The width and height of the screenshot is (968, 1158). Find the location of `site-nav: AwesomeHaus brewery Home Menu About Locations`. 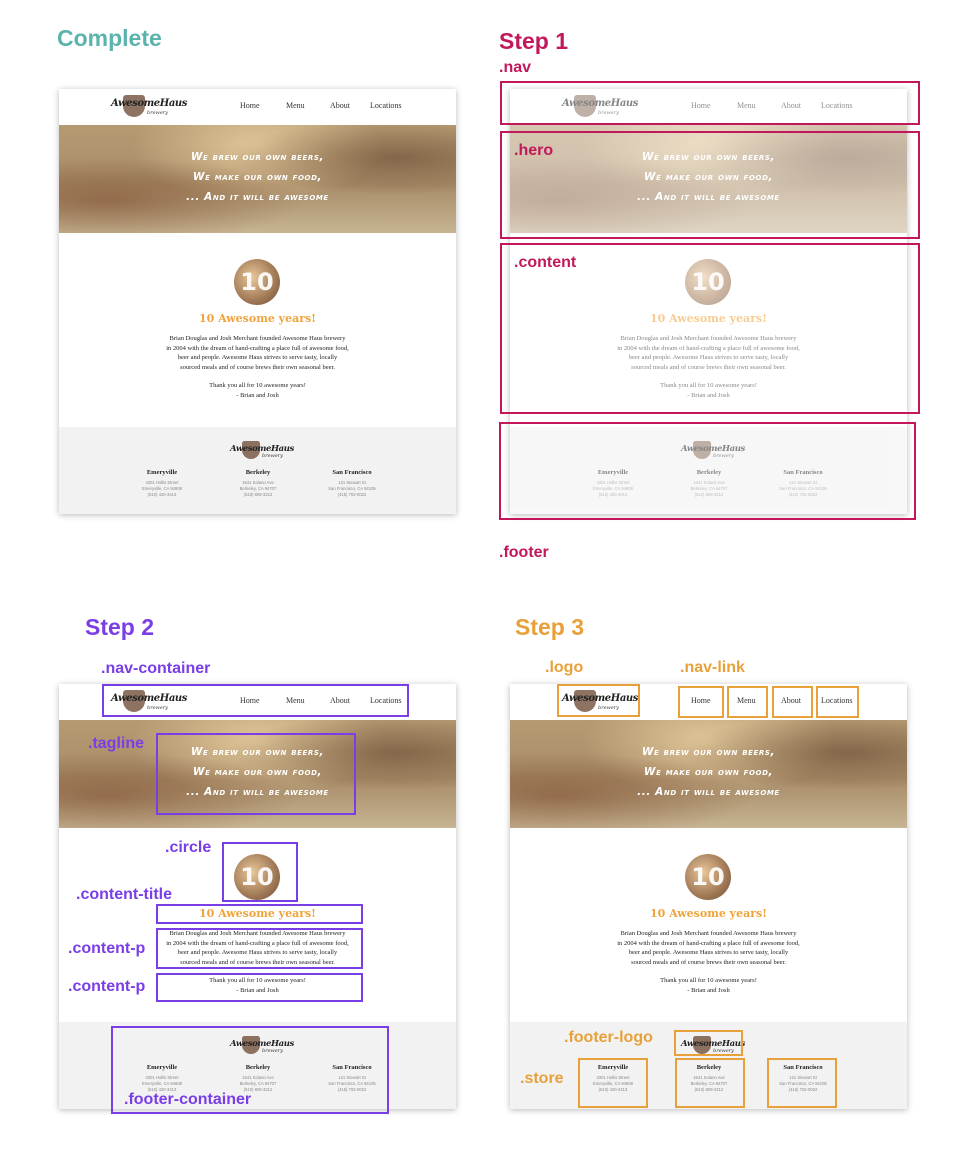

site-nav: AwesomeHaus brewery Home Menu About Locations is located at coordinates (257, 107).